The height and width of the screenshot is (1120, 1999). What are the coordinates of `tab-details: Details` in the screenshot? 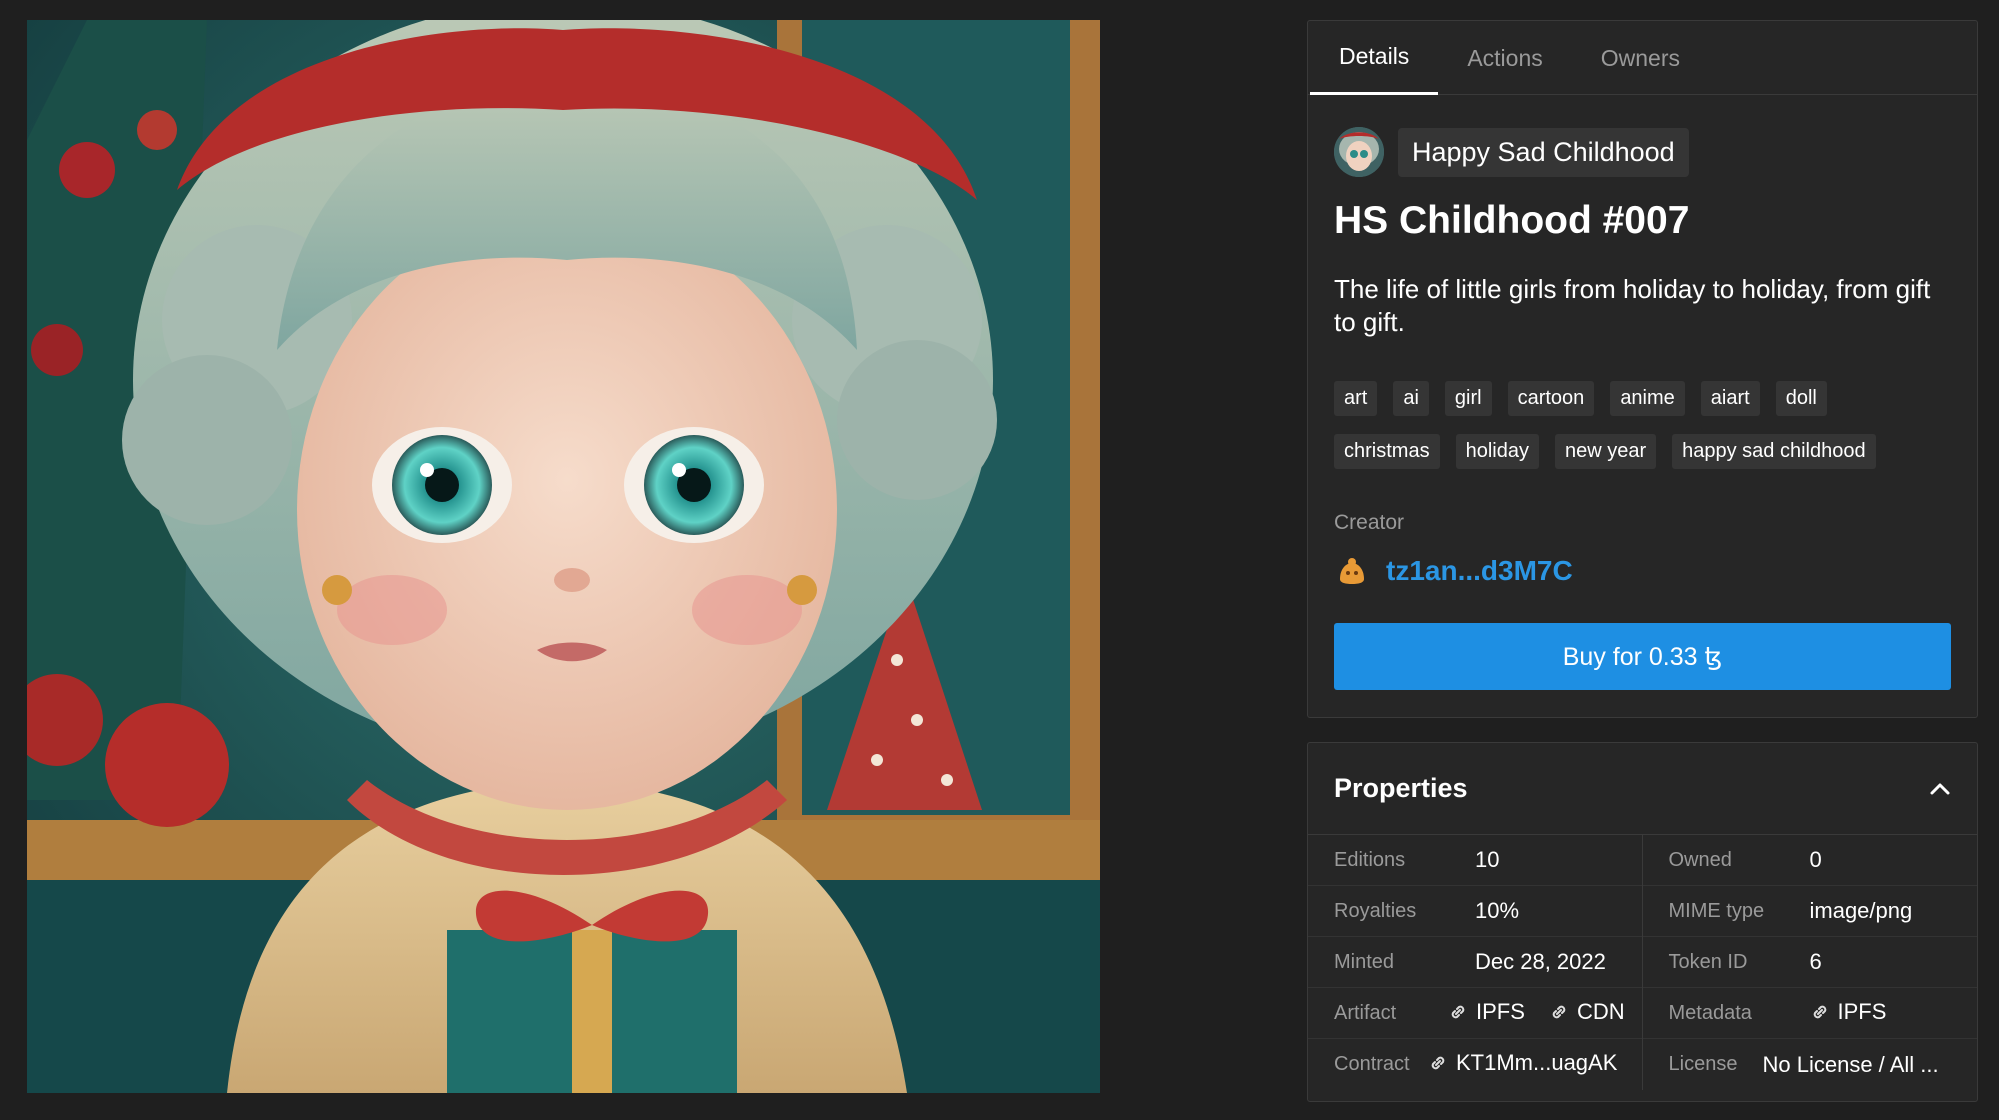 It's located at (1374, 58).